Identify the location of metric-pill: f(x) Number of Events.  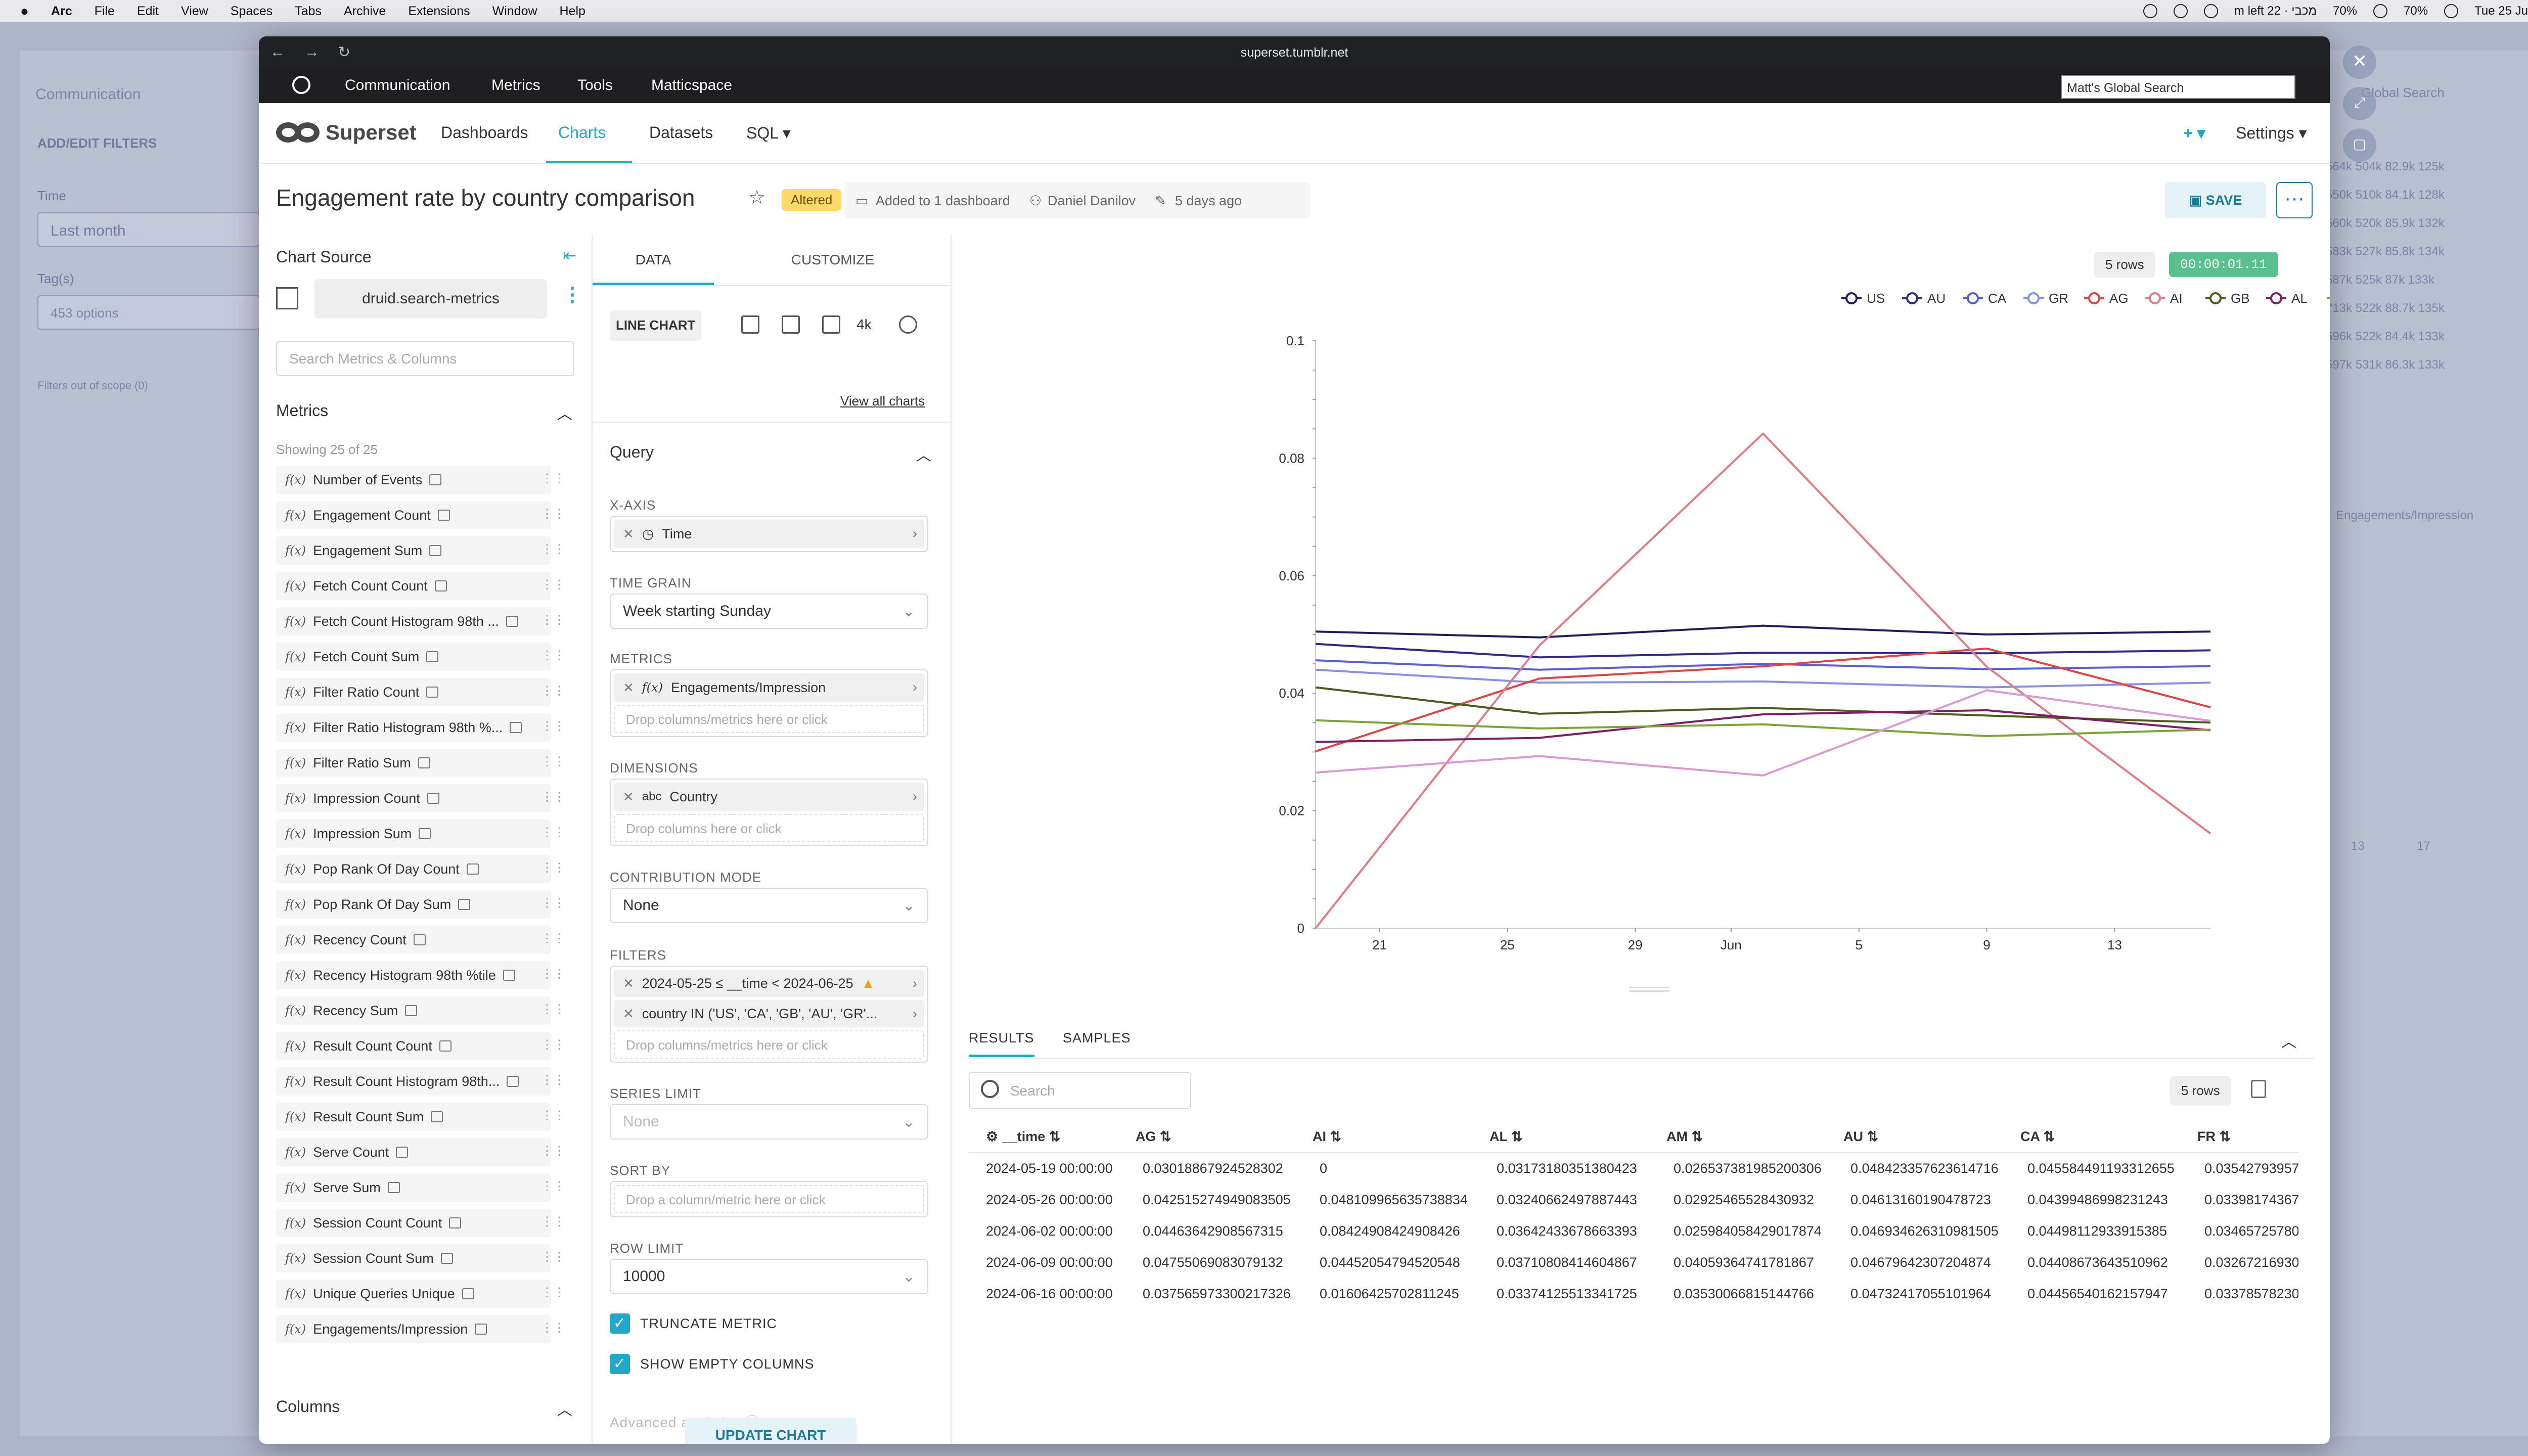
(414, 480).